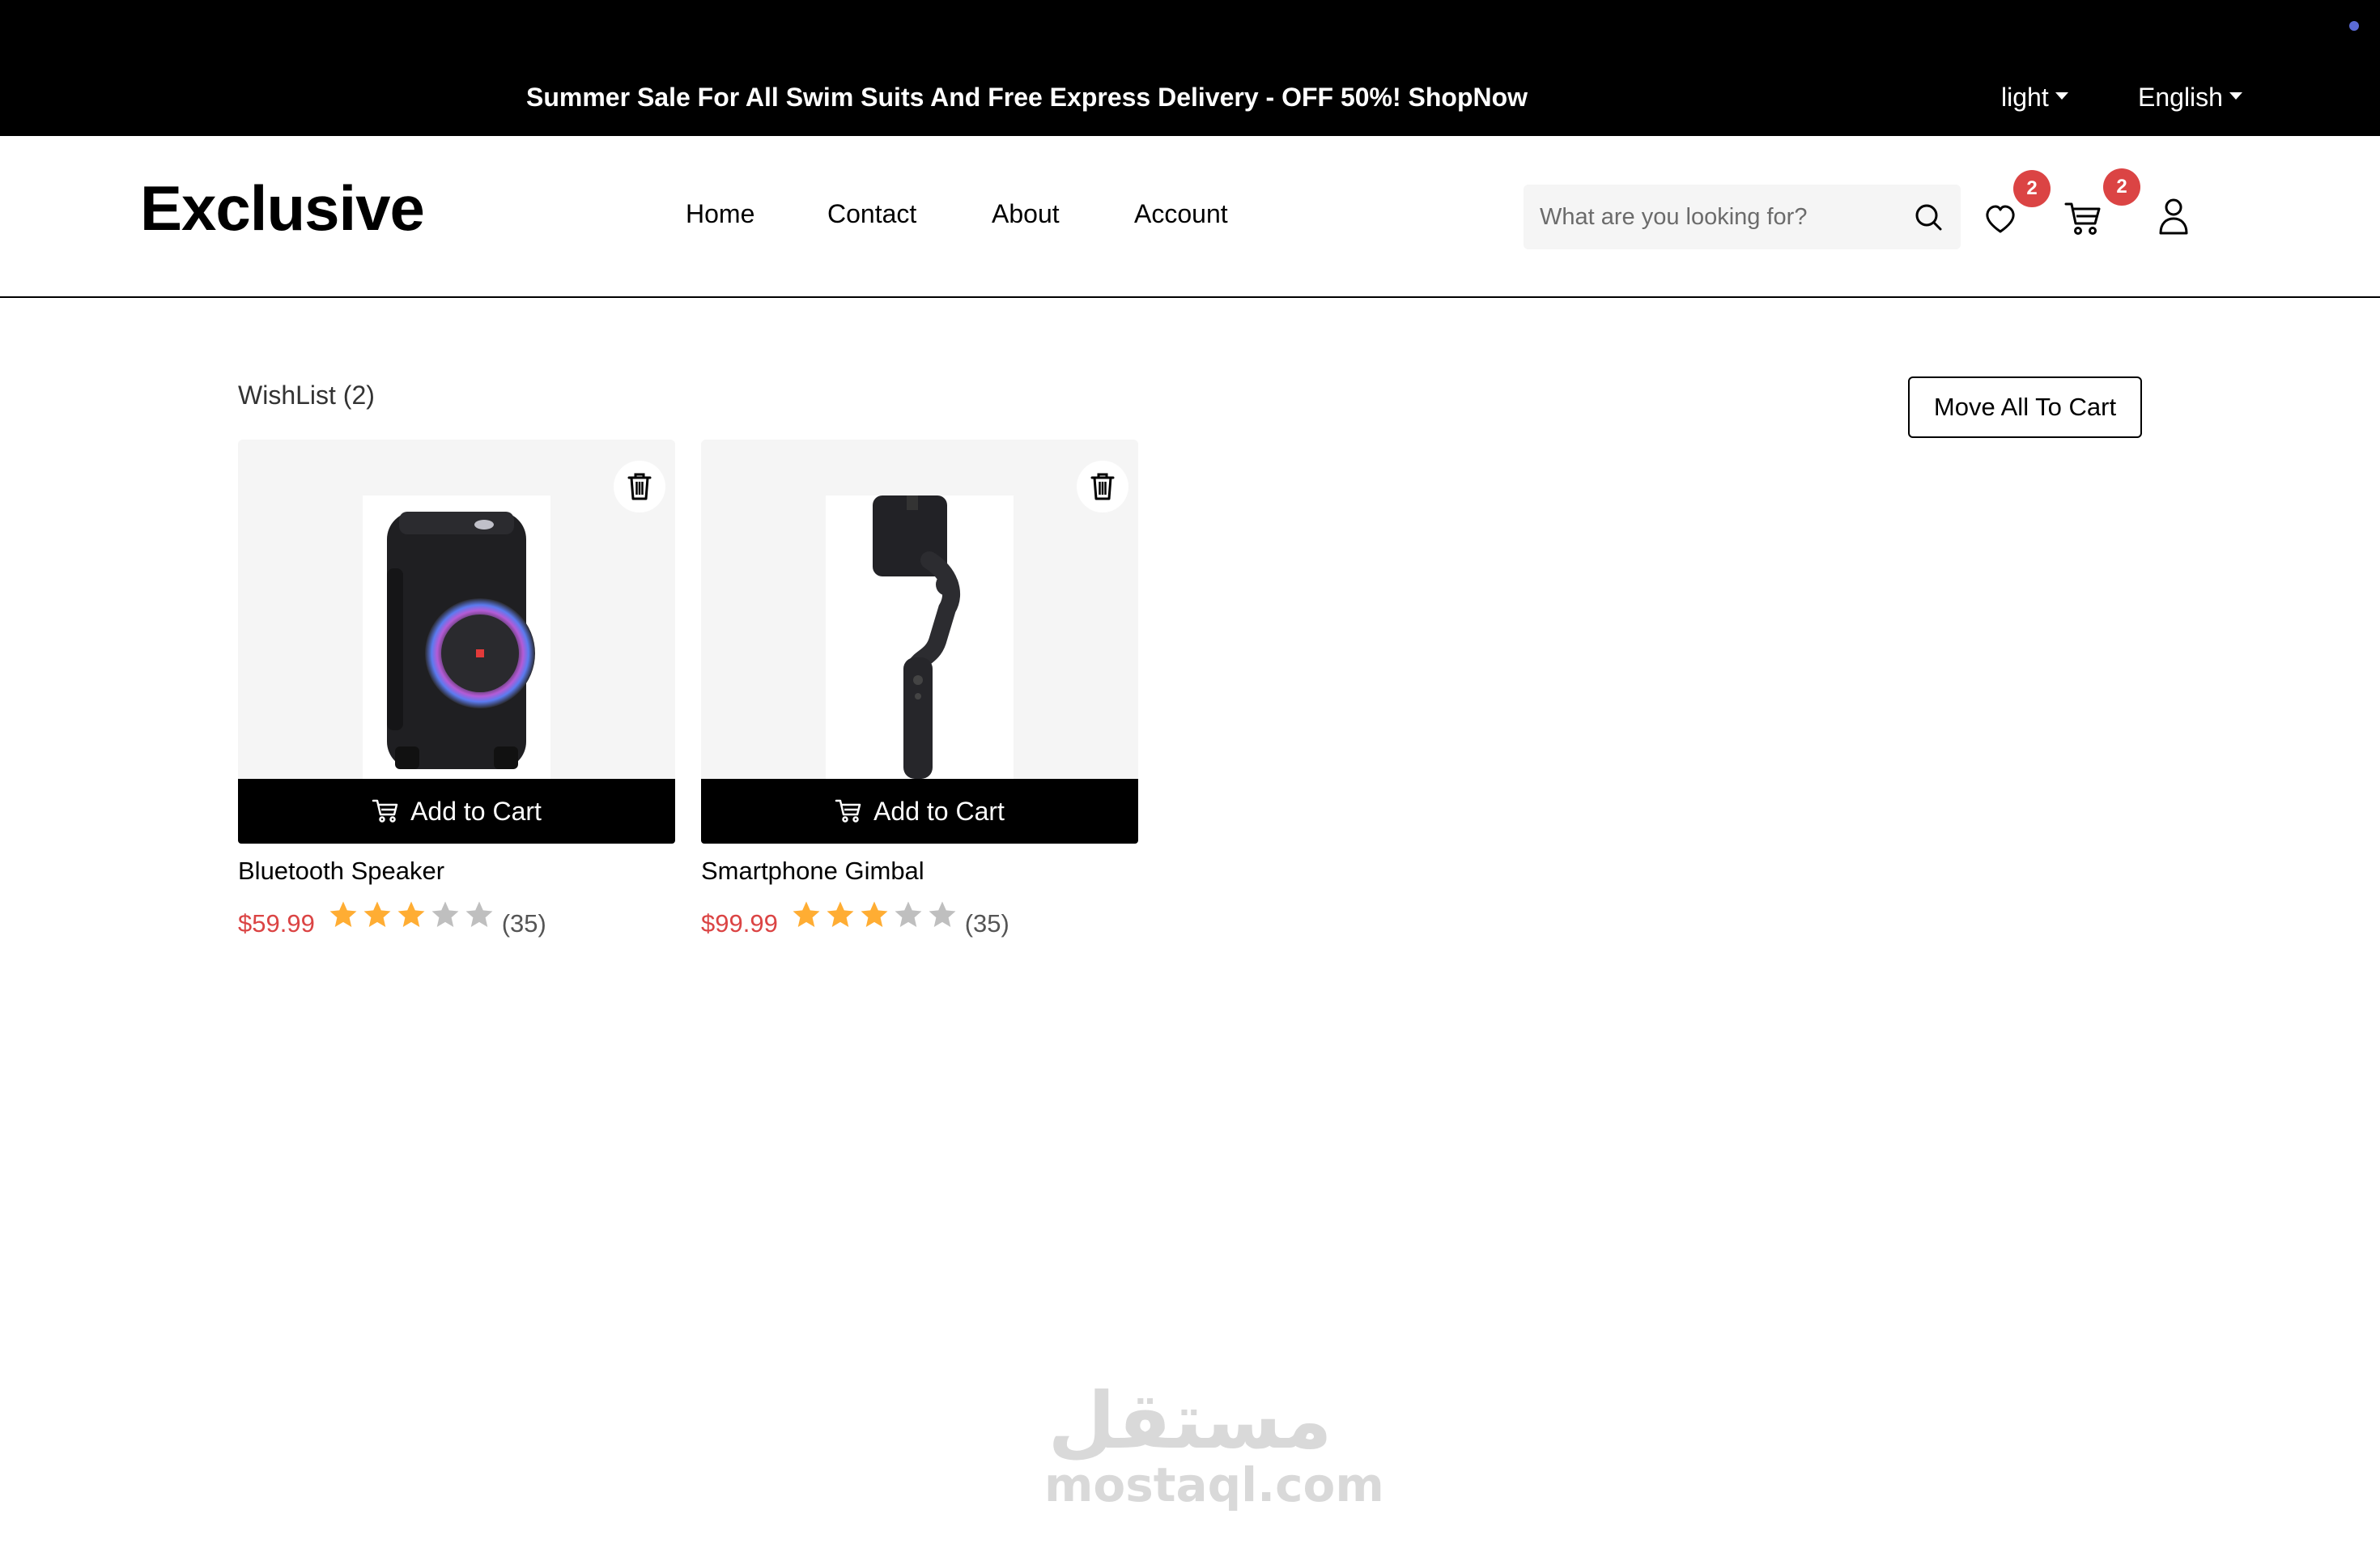 The width and height of the screenshot is (2380, 1548). I want to click on status-dot, so click(2354, 26).